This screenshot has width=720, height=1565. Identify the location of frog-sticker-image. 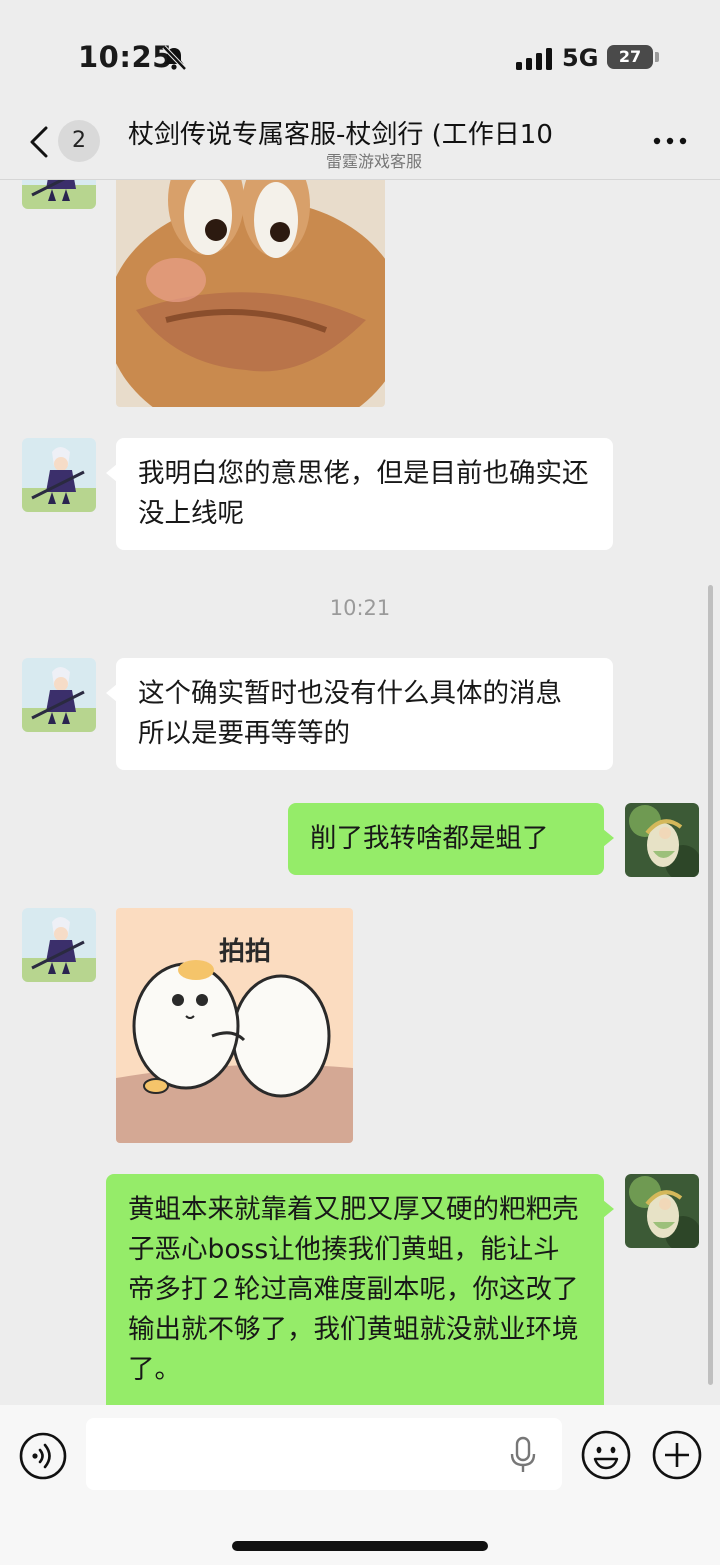
(250, 293).